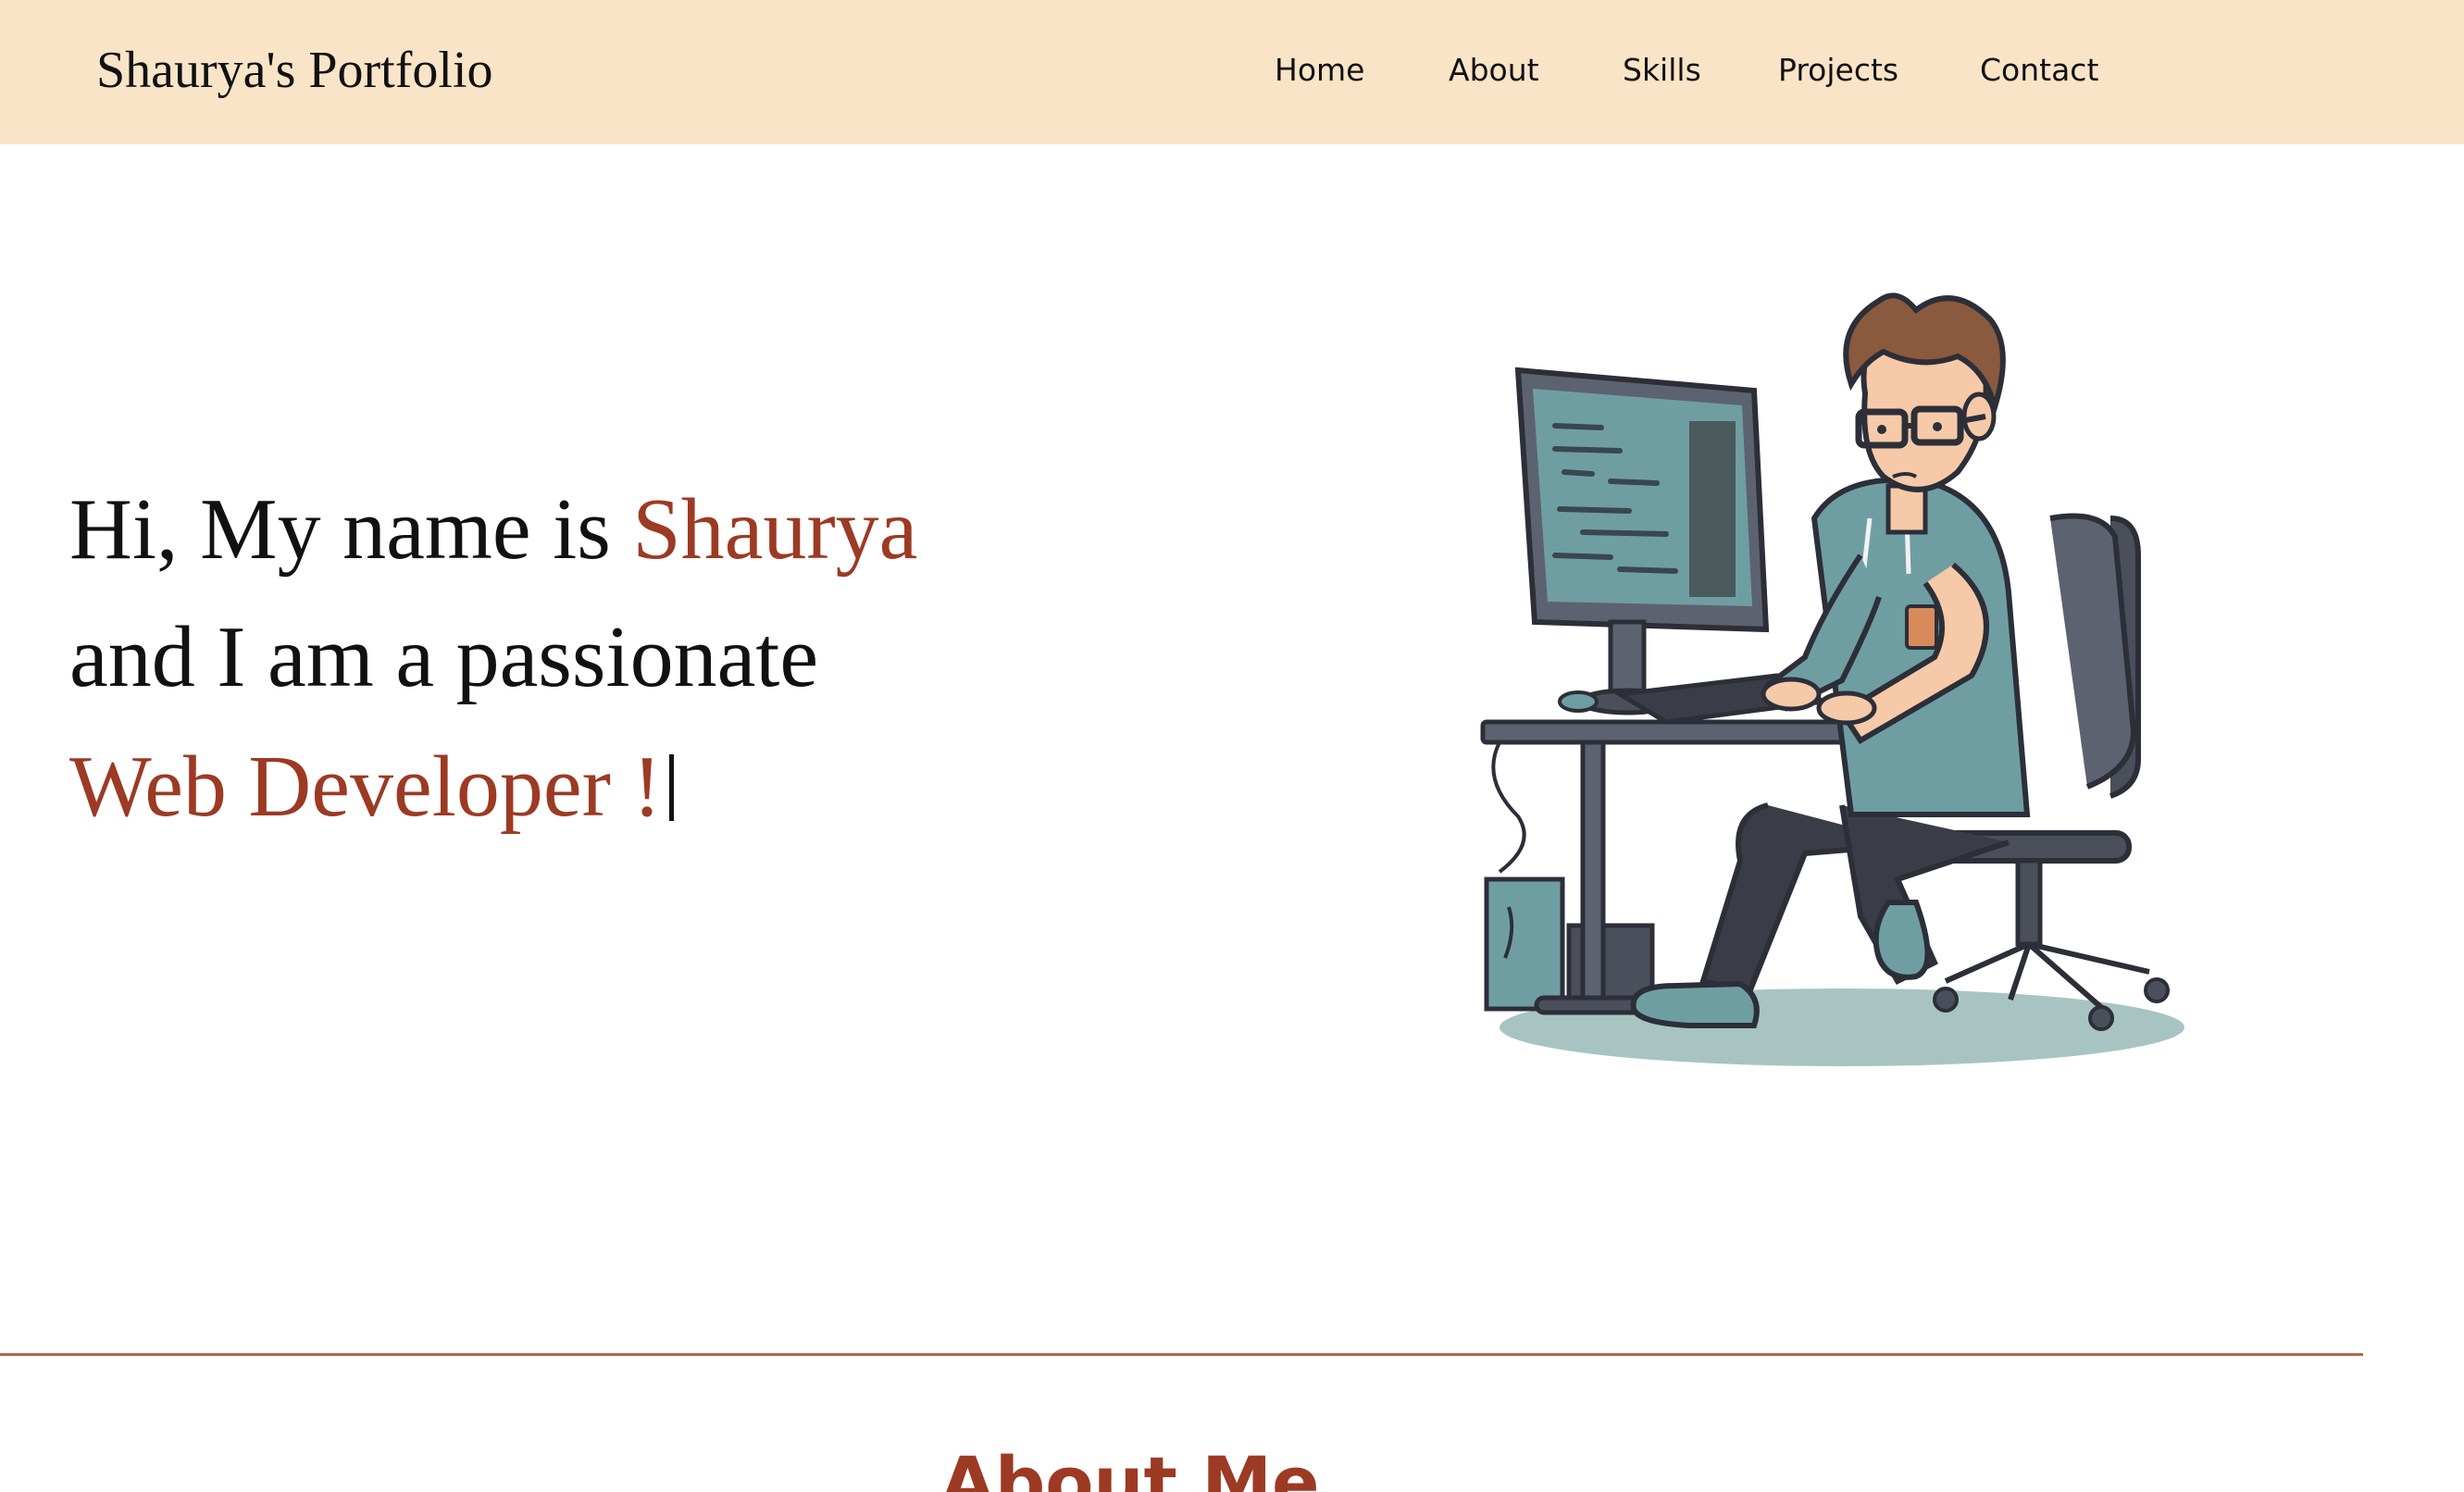 Image resolution: width=2464 pixels, height=1492 pixels. Describe the element at coordinates (1130, 1466) in the screenshot. I see `about-section-title: About Me` at that location.